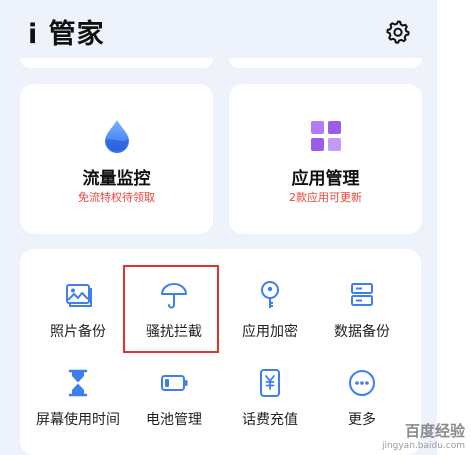 This screenshot has width=471, height=455. What do you see at coordinates (116, 179) in the screenshot?
I see `card-title: 流量监控` at bounding box center [116, 179].